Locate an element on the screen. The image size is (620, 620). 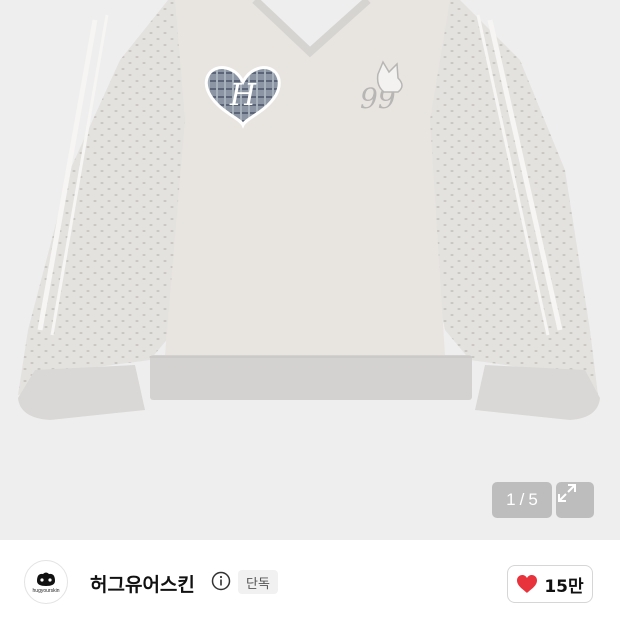
brand-logo-mark-icon is located at coordinates (46, 579).